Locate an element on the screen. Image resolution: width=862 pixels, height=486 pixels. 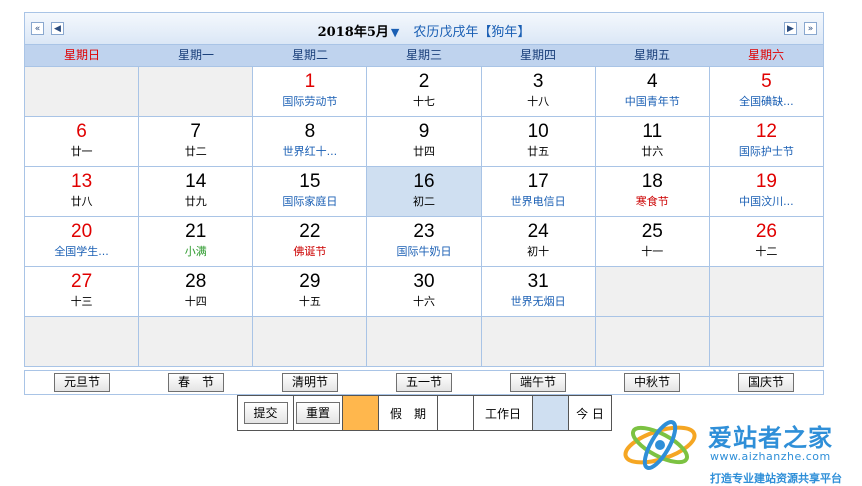
day-cell: 6 廿一 is located at coordinates (82, 142).